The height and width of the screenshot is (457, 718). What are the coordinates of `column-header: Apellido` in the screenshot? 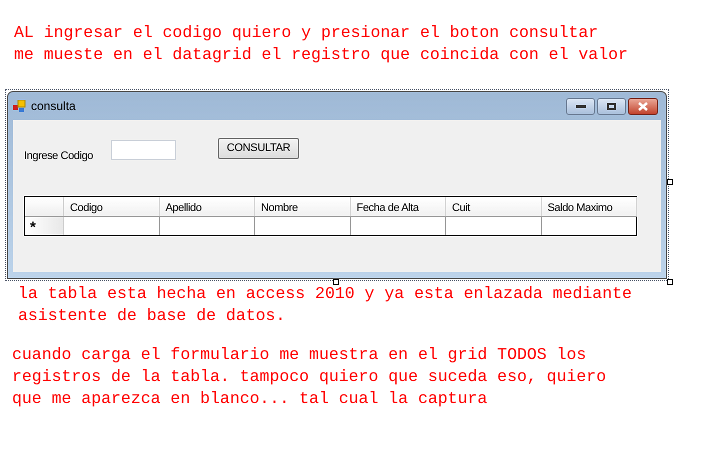 It's located at (207, 206).